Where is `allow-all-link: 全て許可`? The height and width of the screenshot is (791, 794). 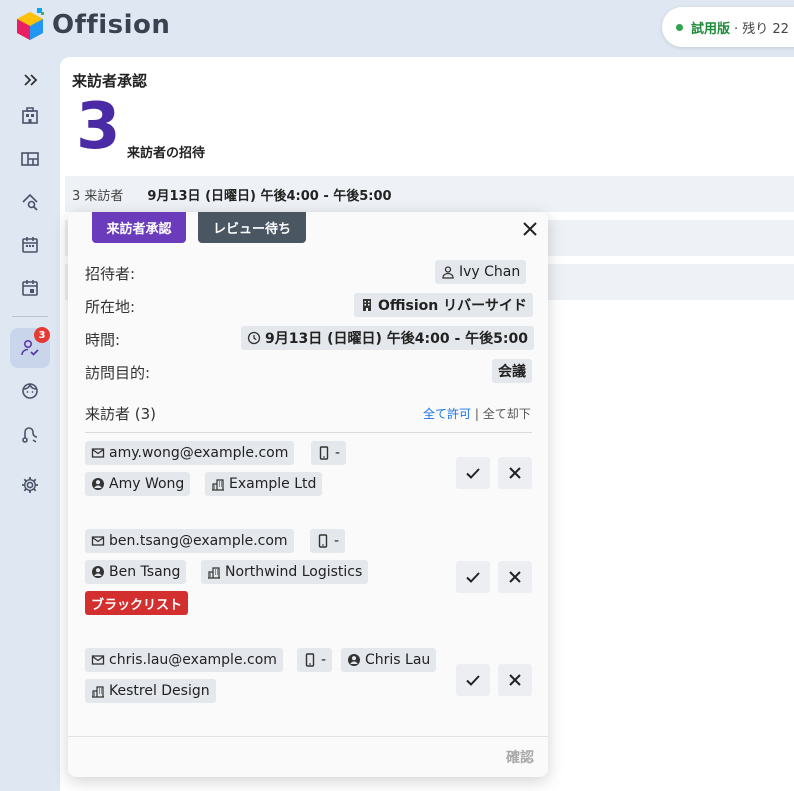
allow-all-link: 全て許可 is located at coordinates (447, 414).